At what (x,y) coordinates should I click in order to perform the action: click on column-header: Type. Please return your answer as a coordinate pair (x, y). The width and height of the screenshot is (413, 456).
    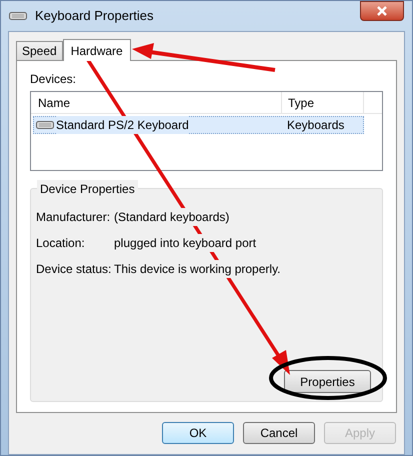
    Looking at the image, I should click on (323, 102).